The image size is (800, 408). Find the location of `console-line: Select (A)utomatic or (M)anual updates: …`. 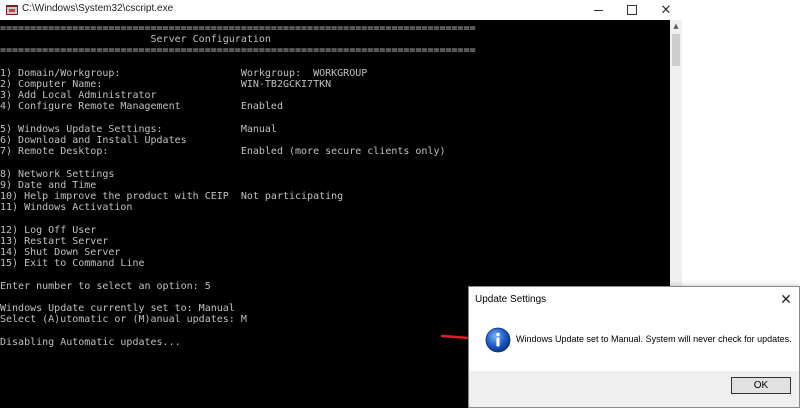

console-line: Select (A)utomatic or (M)anual updates: … is located at coordinates (123, 320).